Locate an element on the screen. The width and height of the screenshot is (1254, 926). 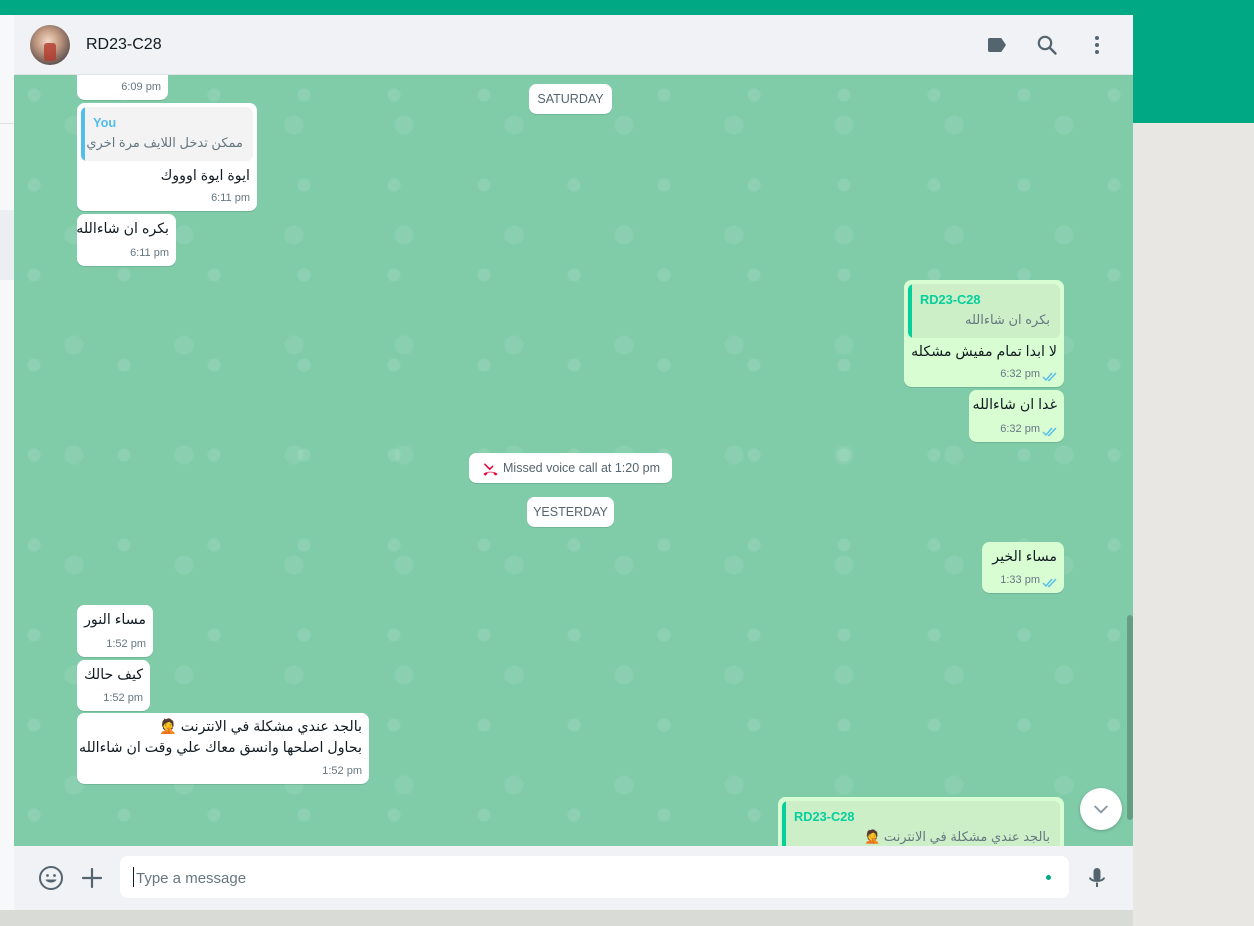
message-bubble-outgoing: مساء الخير 1:33 pm is located at coordinates (1023, 567).